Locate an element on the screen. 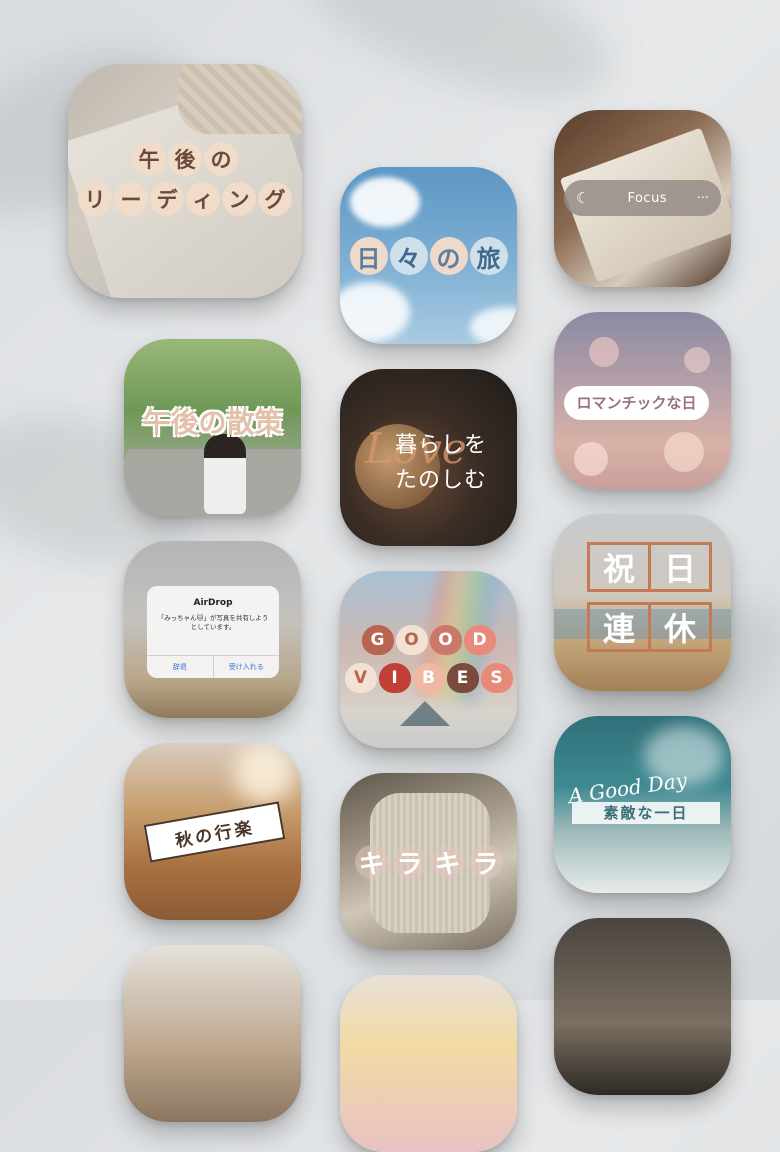 The width and height of the screenshot is (780, 1152). airdrop-message: 「みっちゃん🐱」が写真を共有しようとしています。 is located at coordinates (213, 623).